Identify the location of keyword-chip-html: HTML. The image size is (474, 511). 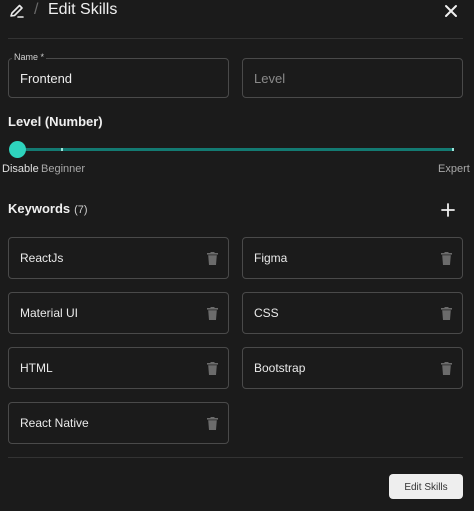
(118, 368).